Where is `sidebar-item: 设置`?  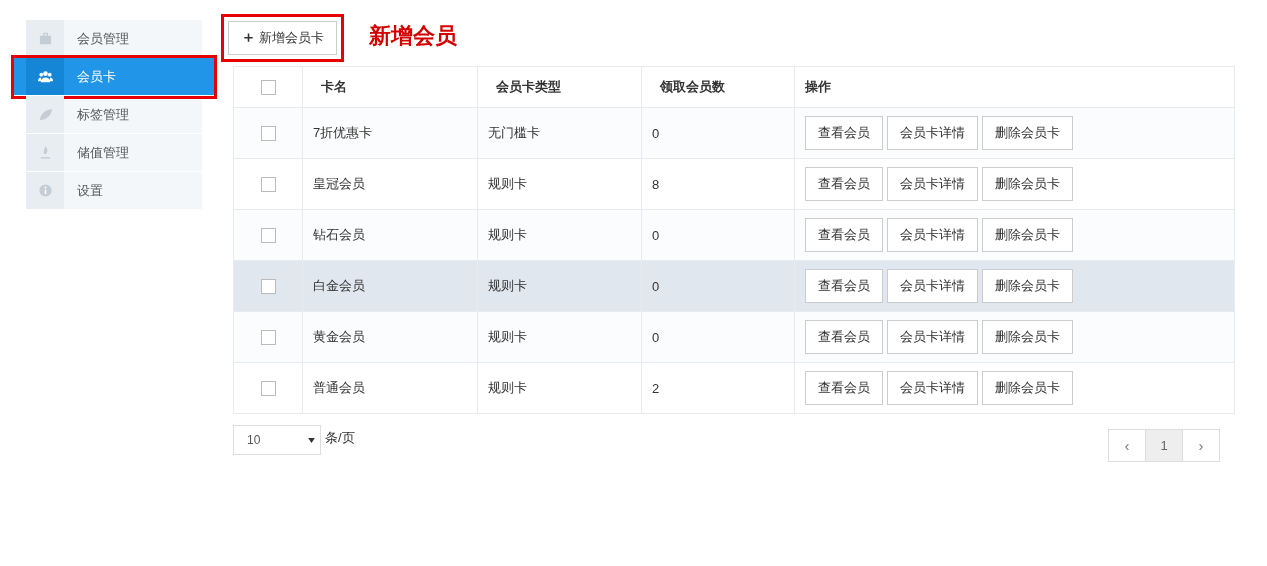 sidebar-item: 设置 is located at coordinates (114, 191).